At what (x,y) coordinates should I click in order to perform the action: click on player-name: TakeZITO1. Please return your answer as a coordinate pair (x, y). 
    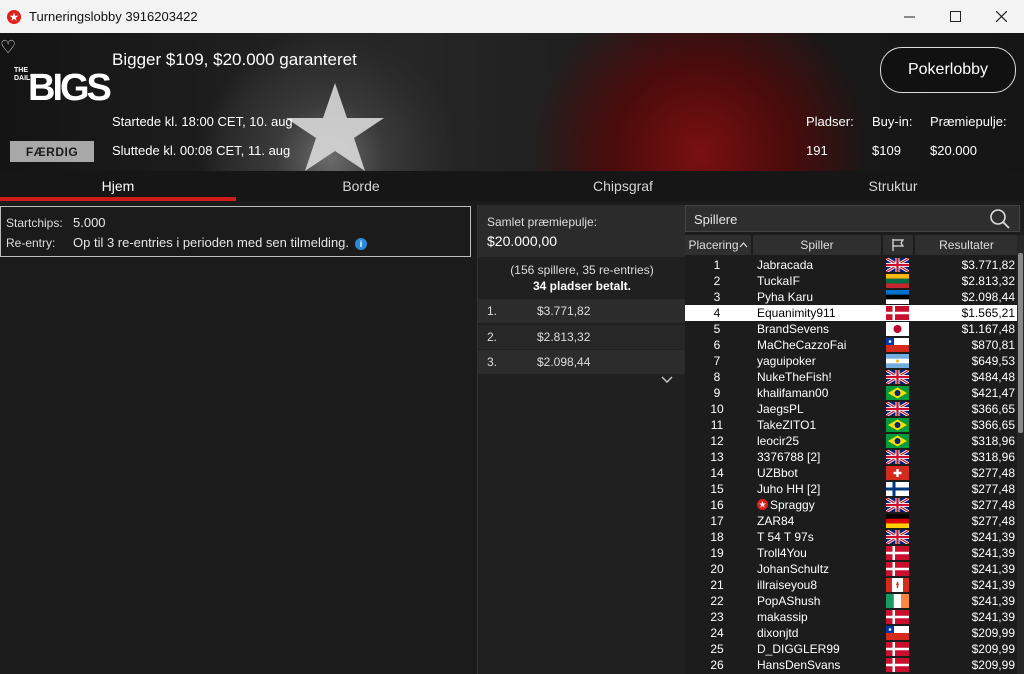
    Looking at the image, I should click on (787, 425).